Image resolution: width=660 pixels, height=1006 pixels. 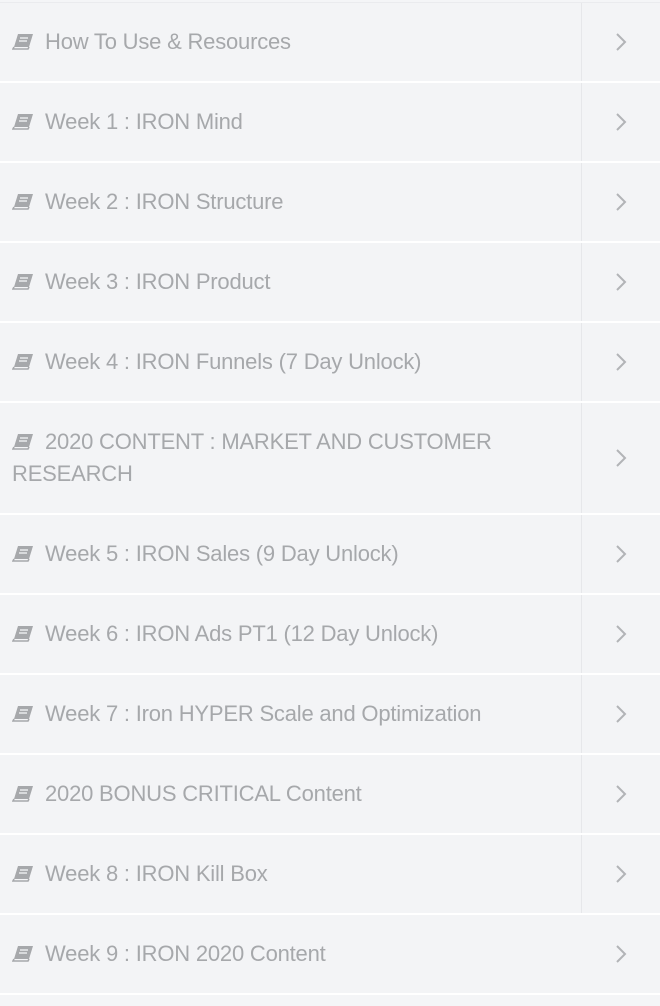 I want to click on module-title-area: 2020 BONUS CRITICAL Content, so click(x=291, y=794).